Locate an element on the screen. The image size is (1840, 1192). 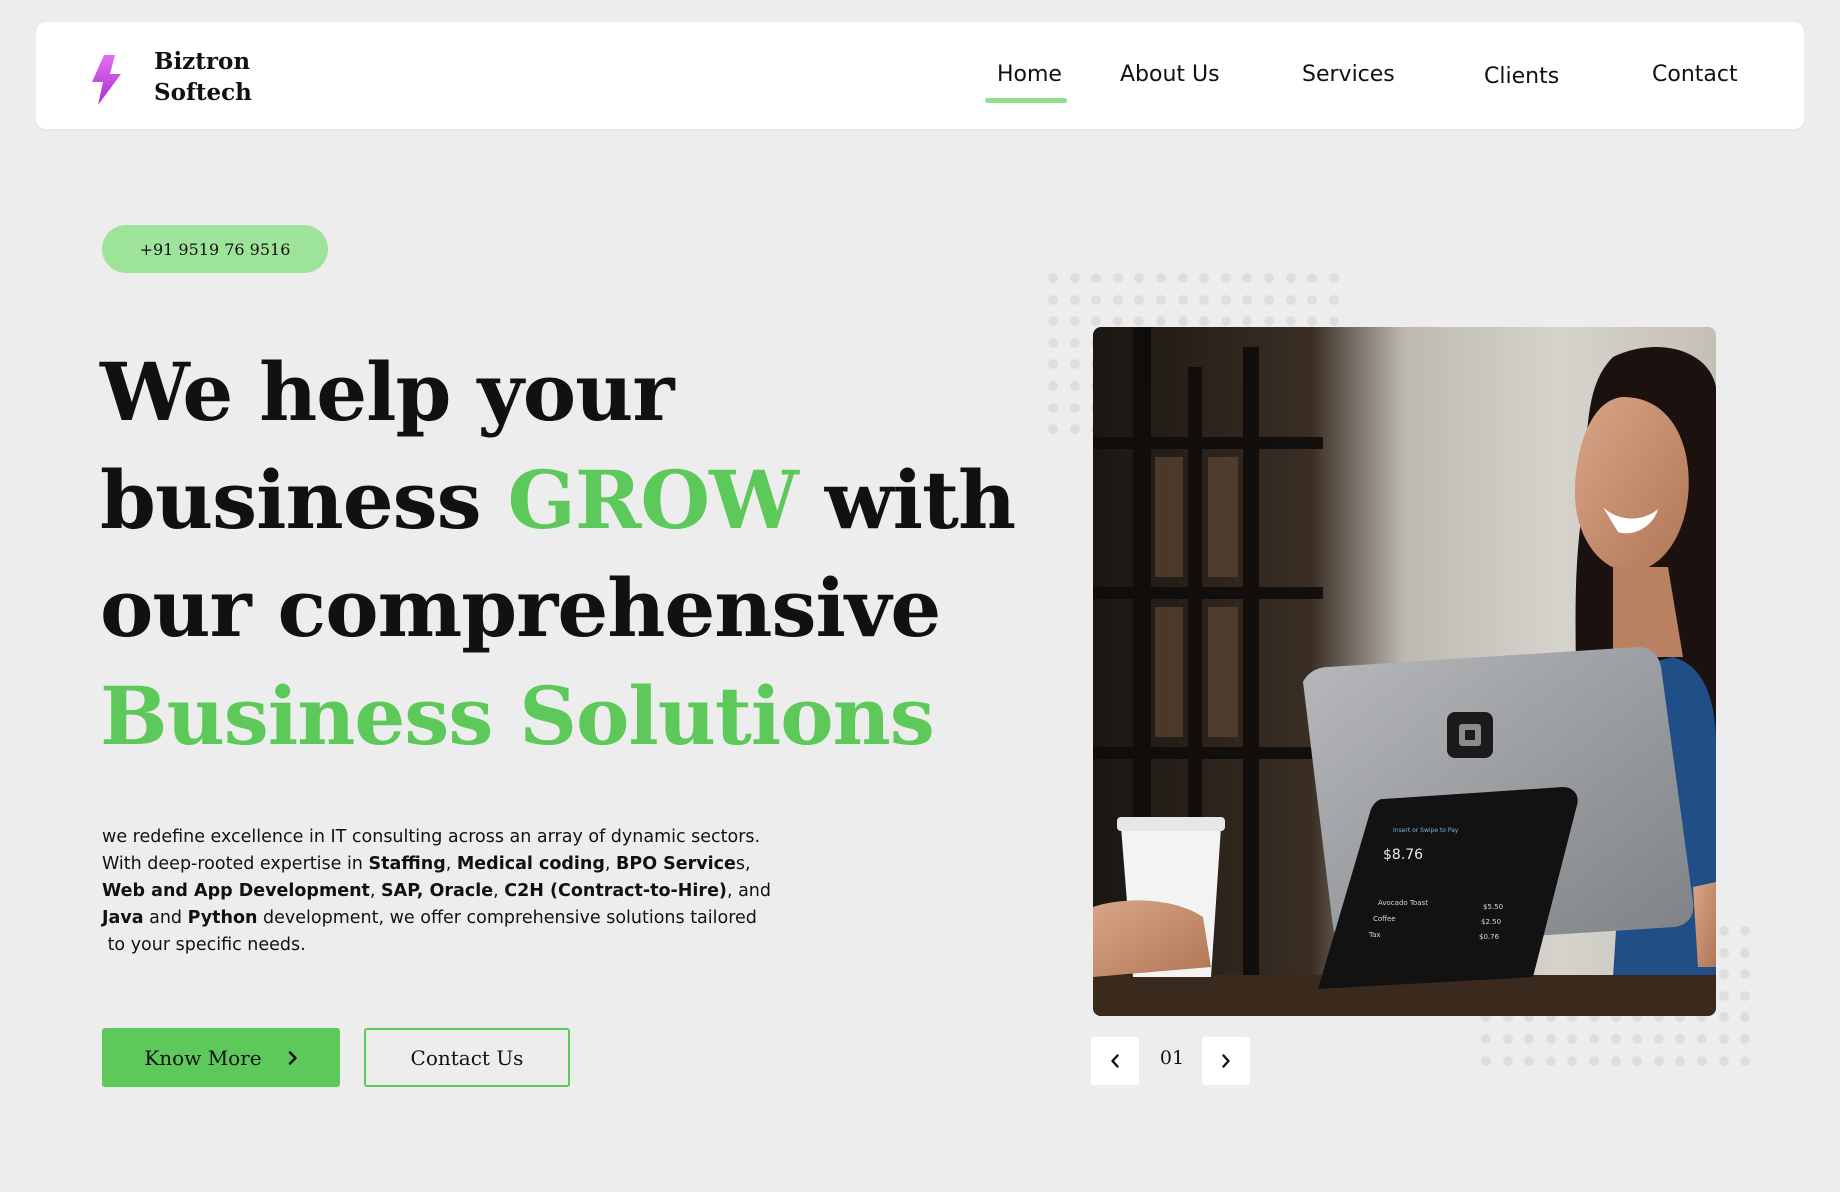
desc-line-5: to your specific needs. is located at coordinates (204, 945).